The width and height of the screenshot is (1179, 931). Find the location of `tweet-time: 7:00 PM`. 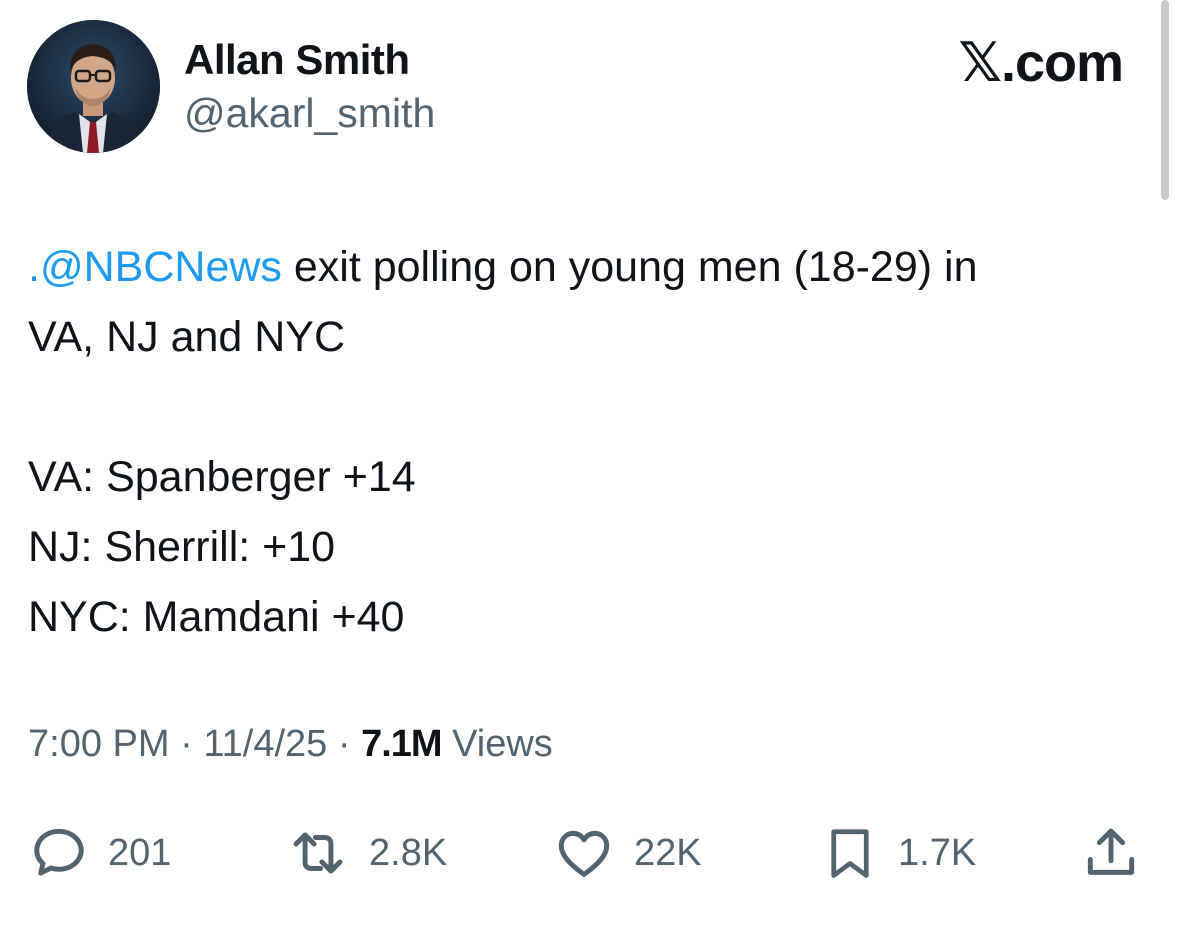

tweet-time: 7:00 PM is located at coordinates (99, 744).